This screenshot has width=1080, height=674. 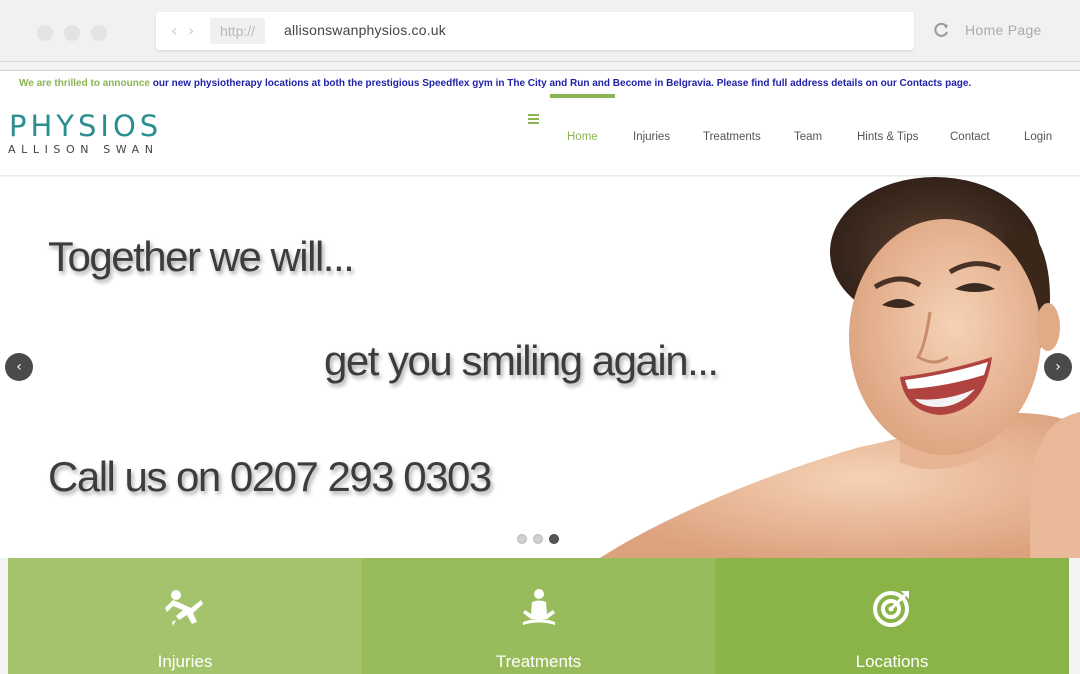 I want to click on nav-team: Team, so click(x=808, y=137).